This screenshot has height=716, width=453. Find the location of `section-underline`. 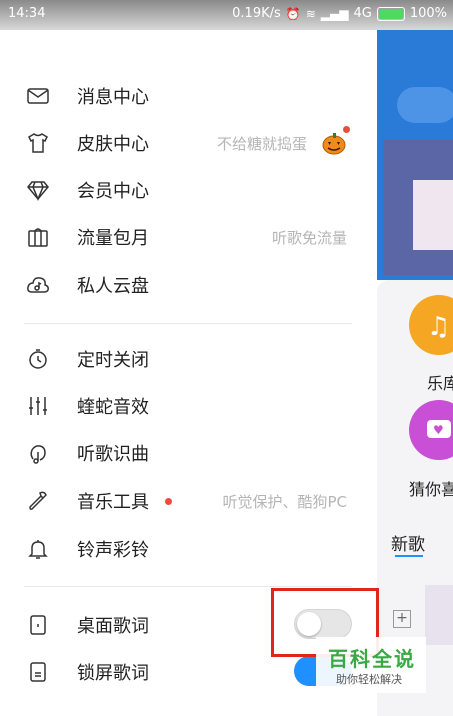

section-underline is located at coordinates (409, 556).